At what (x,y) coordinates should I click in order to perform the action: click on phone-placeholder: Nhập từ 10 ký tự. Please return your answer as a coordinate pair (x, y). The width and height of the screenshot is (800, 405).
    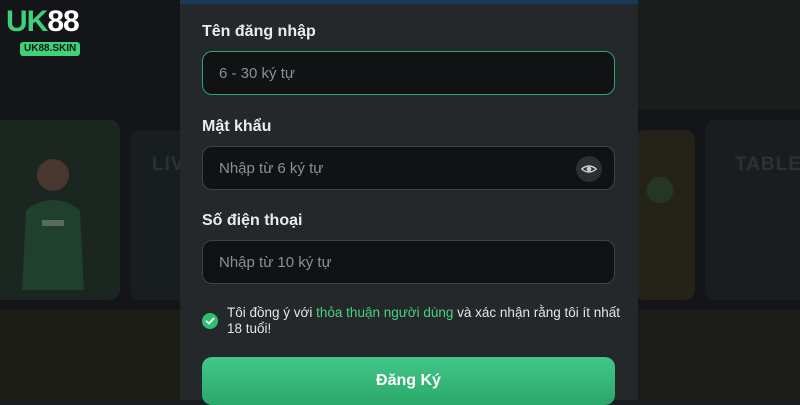
    Looking at the image, I should click on (275, 262).